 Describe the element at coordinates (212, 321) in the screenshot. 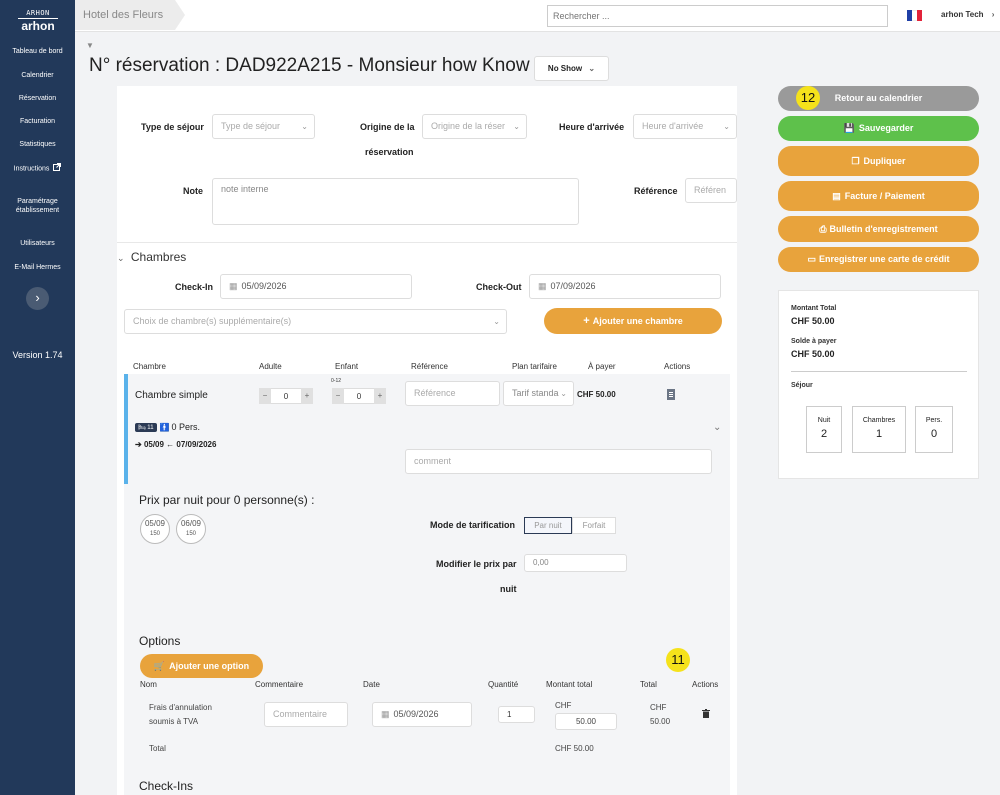

I see `room-choice-placeholder: Choix de chambre(s) supplémentaire(s)` at that location.